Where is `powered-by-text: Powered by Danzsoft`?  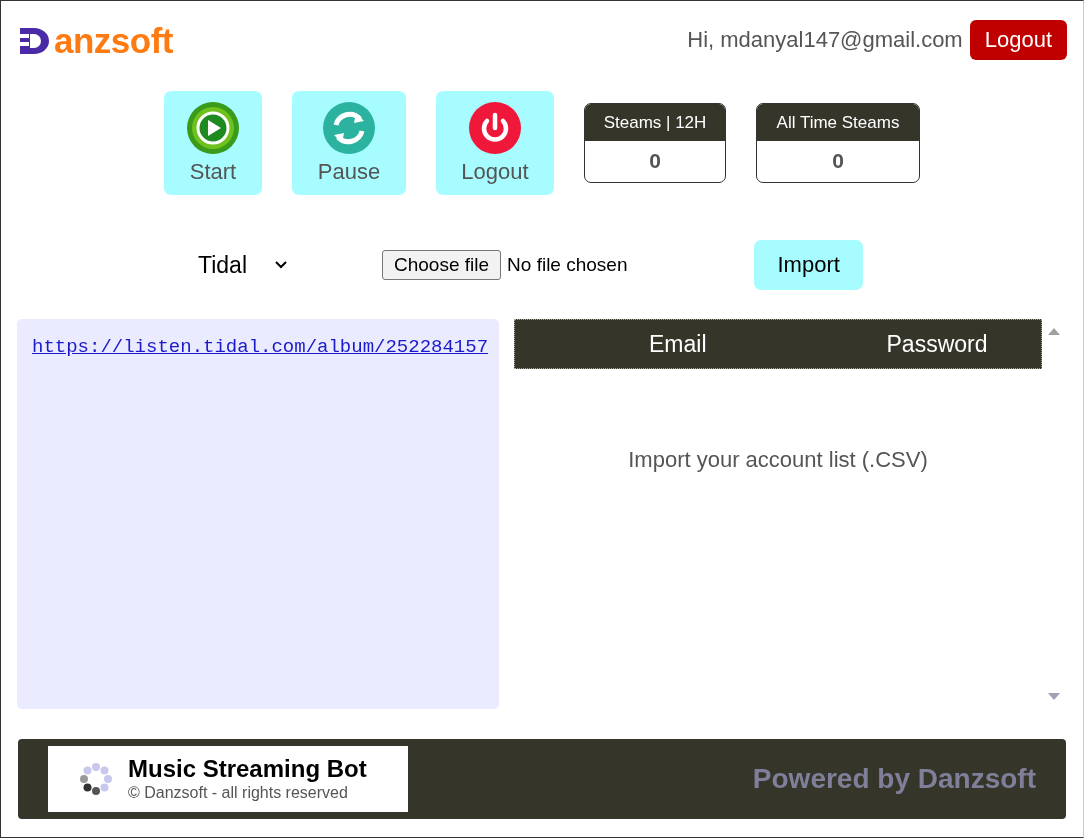 powered-by-text: Powered by Danzsoft is located at coordinates (894, 779).